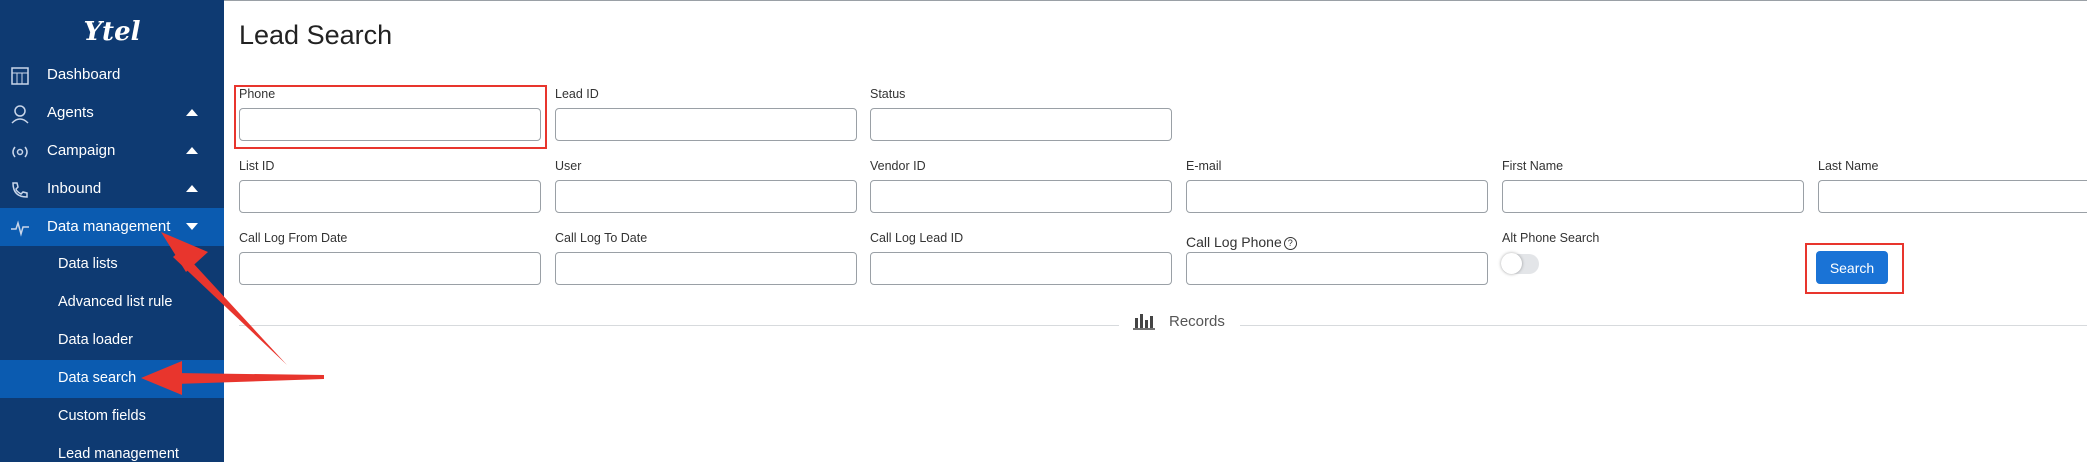  What do you see at coordinates (1337, 196) in the screenshot?
I see `email-input` at bounding box center [1337, 196].